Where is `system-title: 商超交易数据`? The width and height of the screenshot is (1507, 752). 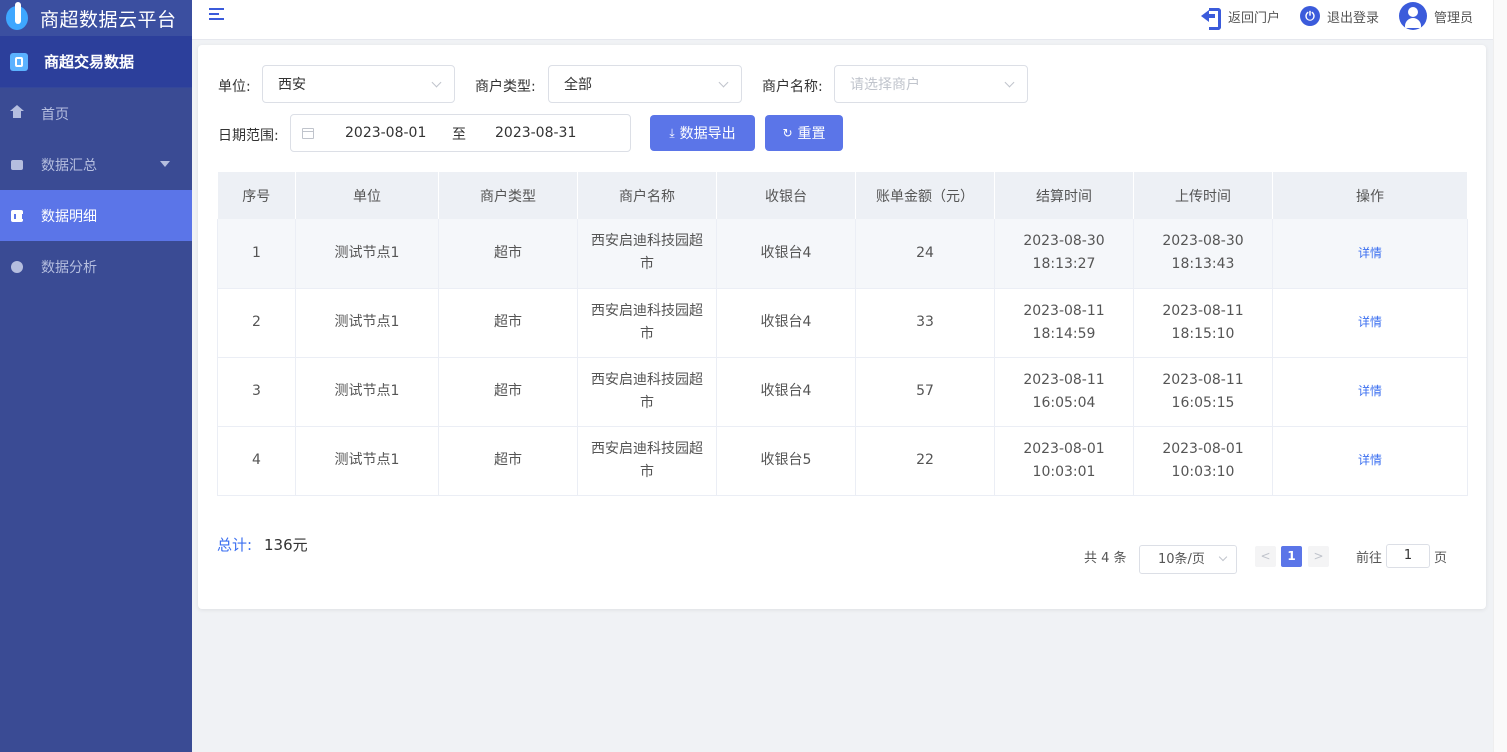 system-title: 商超交易数据 is located at coordinates (96, 62).